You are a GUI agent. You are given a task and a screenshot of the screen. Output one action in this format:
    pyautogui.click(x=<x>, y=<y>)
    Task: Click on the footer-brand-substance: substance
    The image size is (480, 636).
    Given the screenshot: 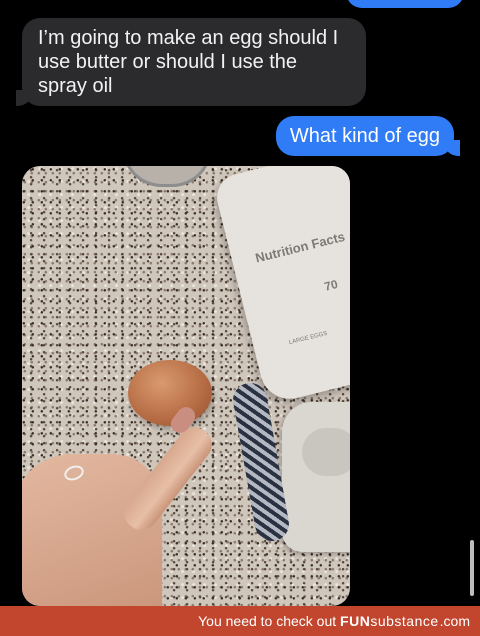 What is the action you would take?
    pyautogui.click(x=404, y=621)
    